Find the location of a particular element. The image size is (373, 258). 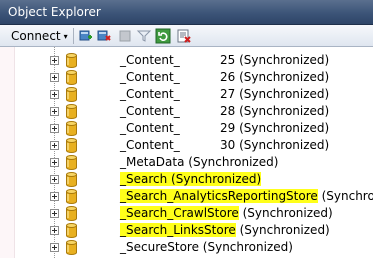

database-label: _Search (Synchronized) is located at coordinates (191, 179).